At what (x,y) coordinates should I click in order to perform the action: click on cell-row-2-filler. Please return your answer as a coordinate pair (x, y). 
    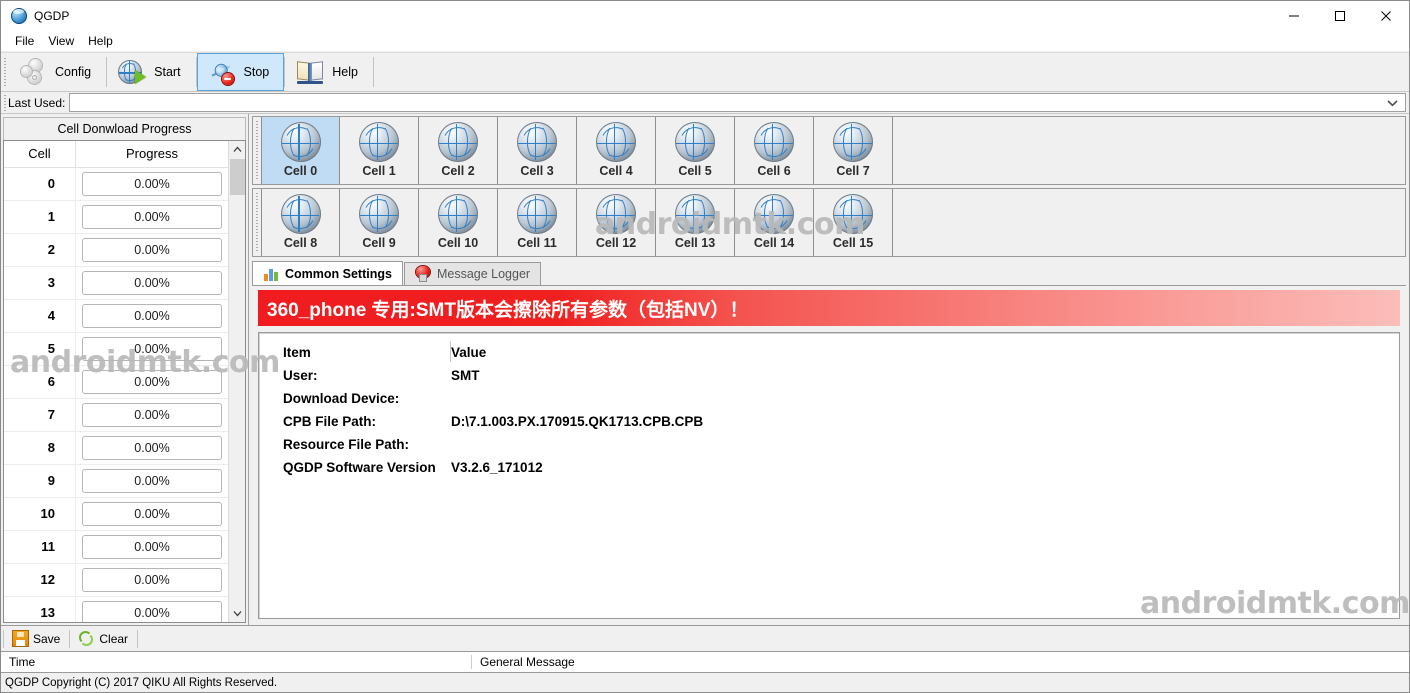
    Looking at the image, I should click on (1149, 222).